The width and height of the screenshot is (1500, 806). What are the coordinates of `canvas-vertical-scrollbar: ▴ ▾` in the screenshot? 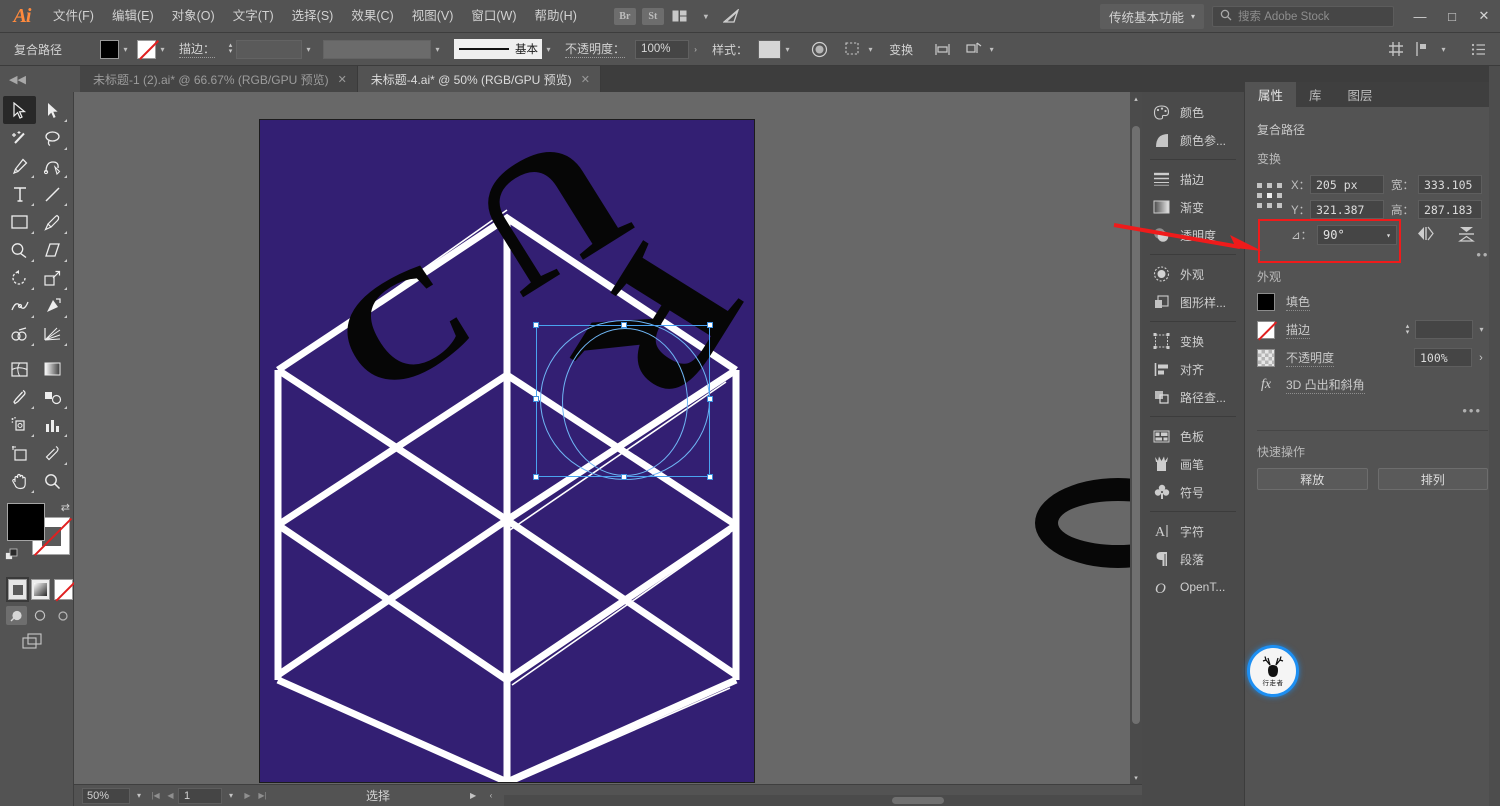 It's located at (1136, 438).